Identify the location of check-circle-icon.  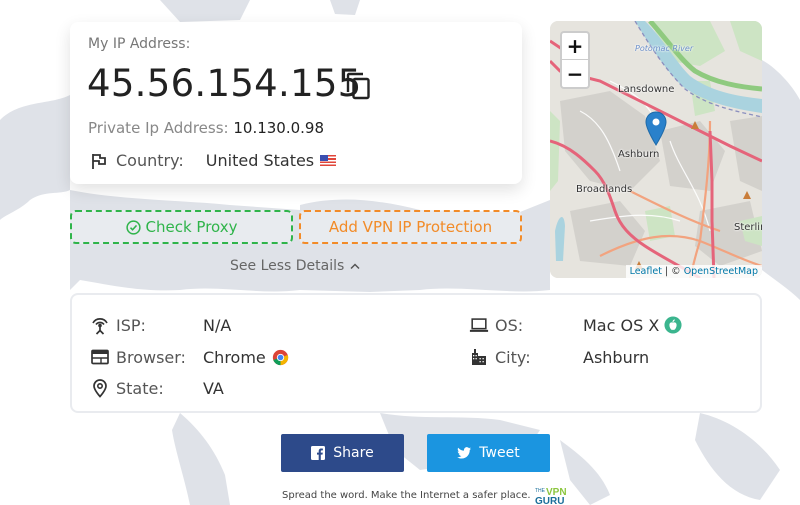
(133, 227).